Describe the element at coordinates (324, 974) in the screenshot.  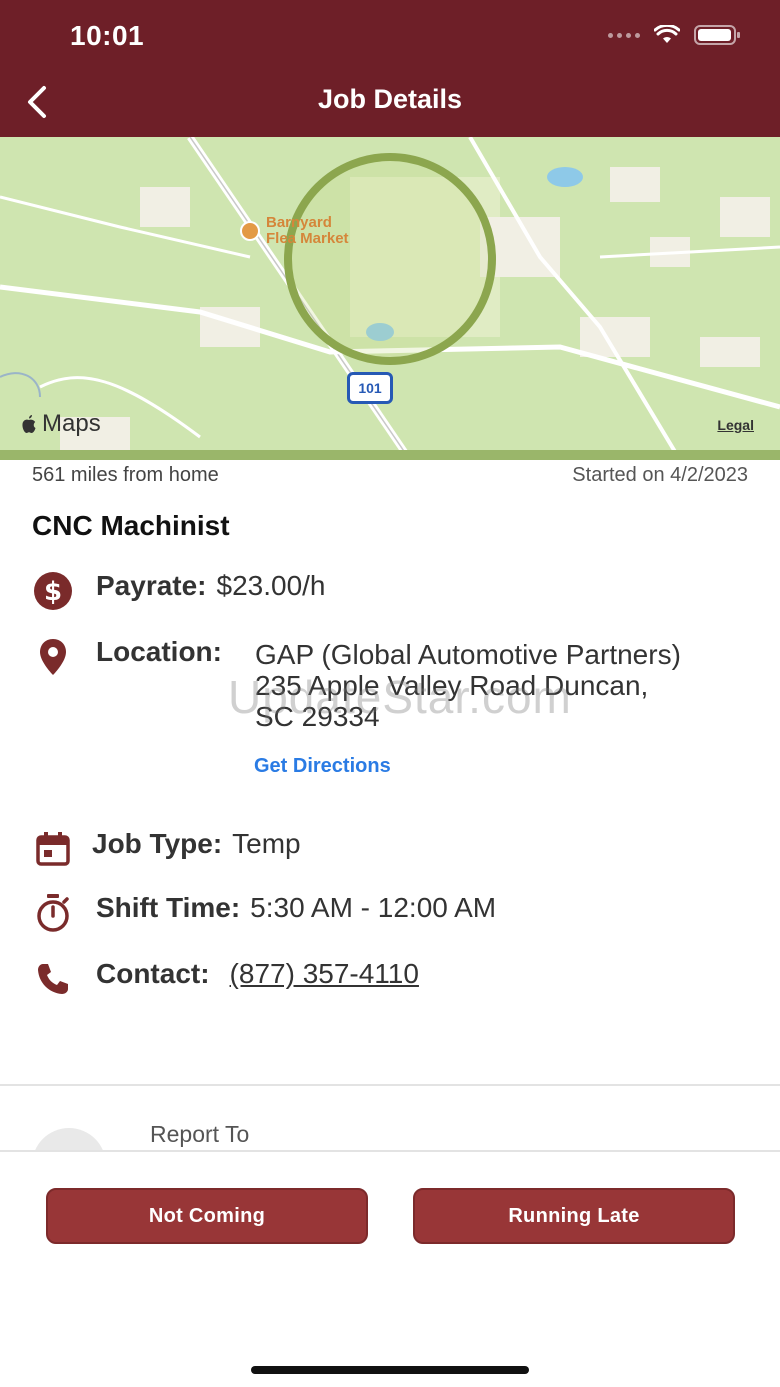
I see `contact-phone-link: (877) 357-4110` at that location.